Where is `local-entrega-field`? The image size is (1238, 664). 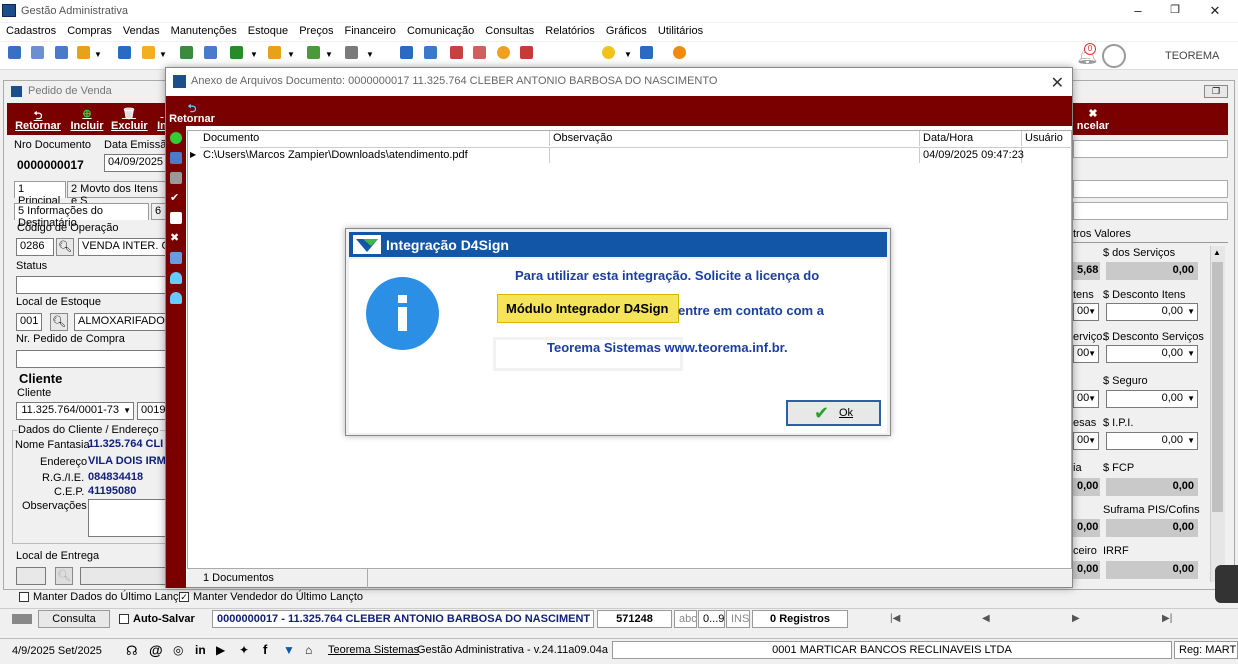
local-entrega-field is located at coordinates (31, 576).